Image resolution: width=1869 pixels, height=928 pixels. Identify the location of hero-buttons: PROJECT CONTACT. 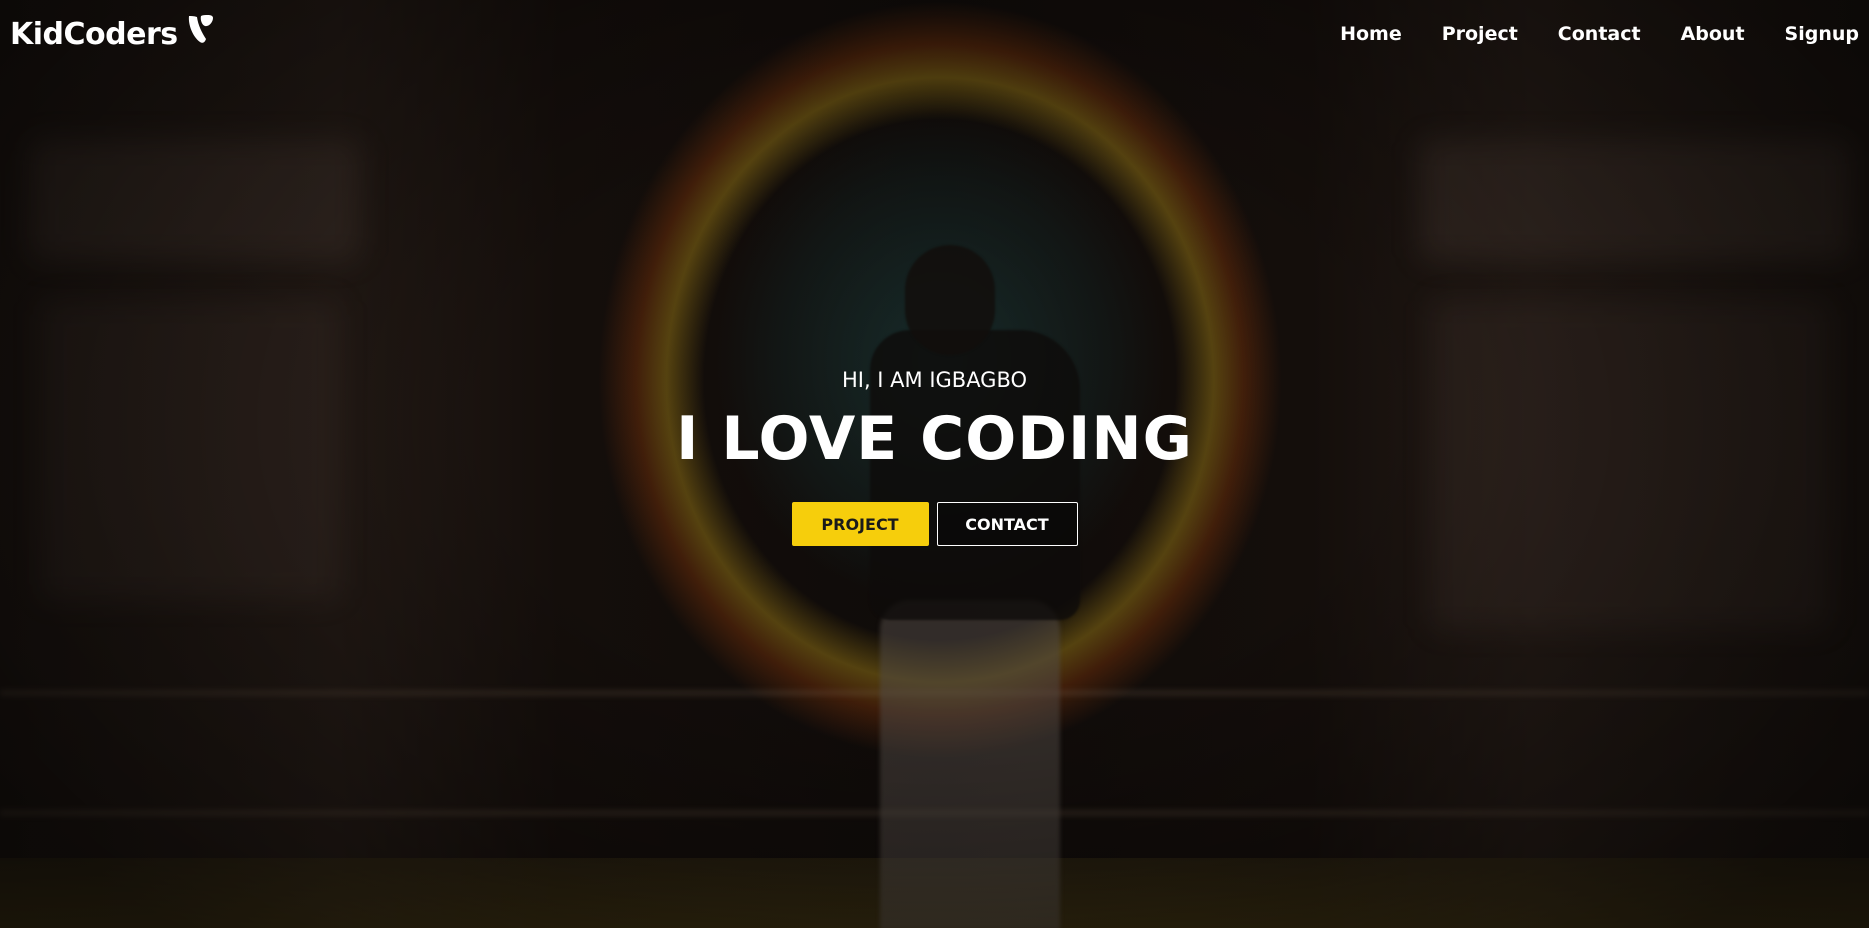
(934, 524).